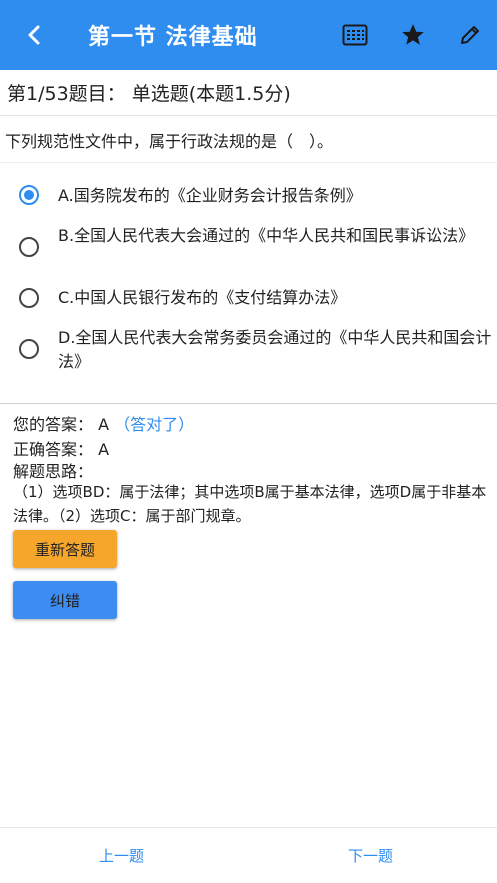 This screenshot has width=497, height=883. Describe the element at coordinates (53, 449) in the screenshot. I see `correct-answer-label: 正确答案：` at that location.